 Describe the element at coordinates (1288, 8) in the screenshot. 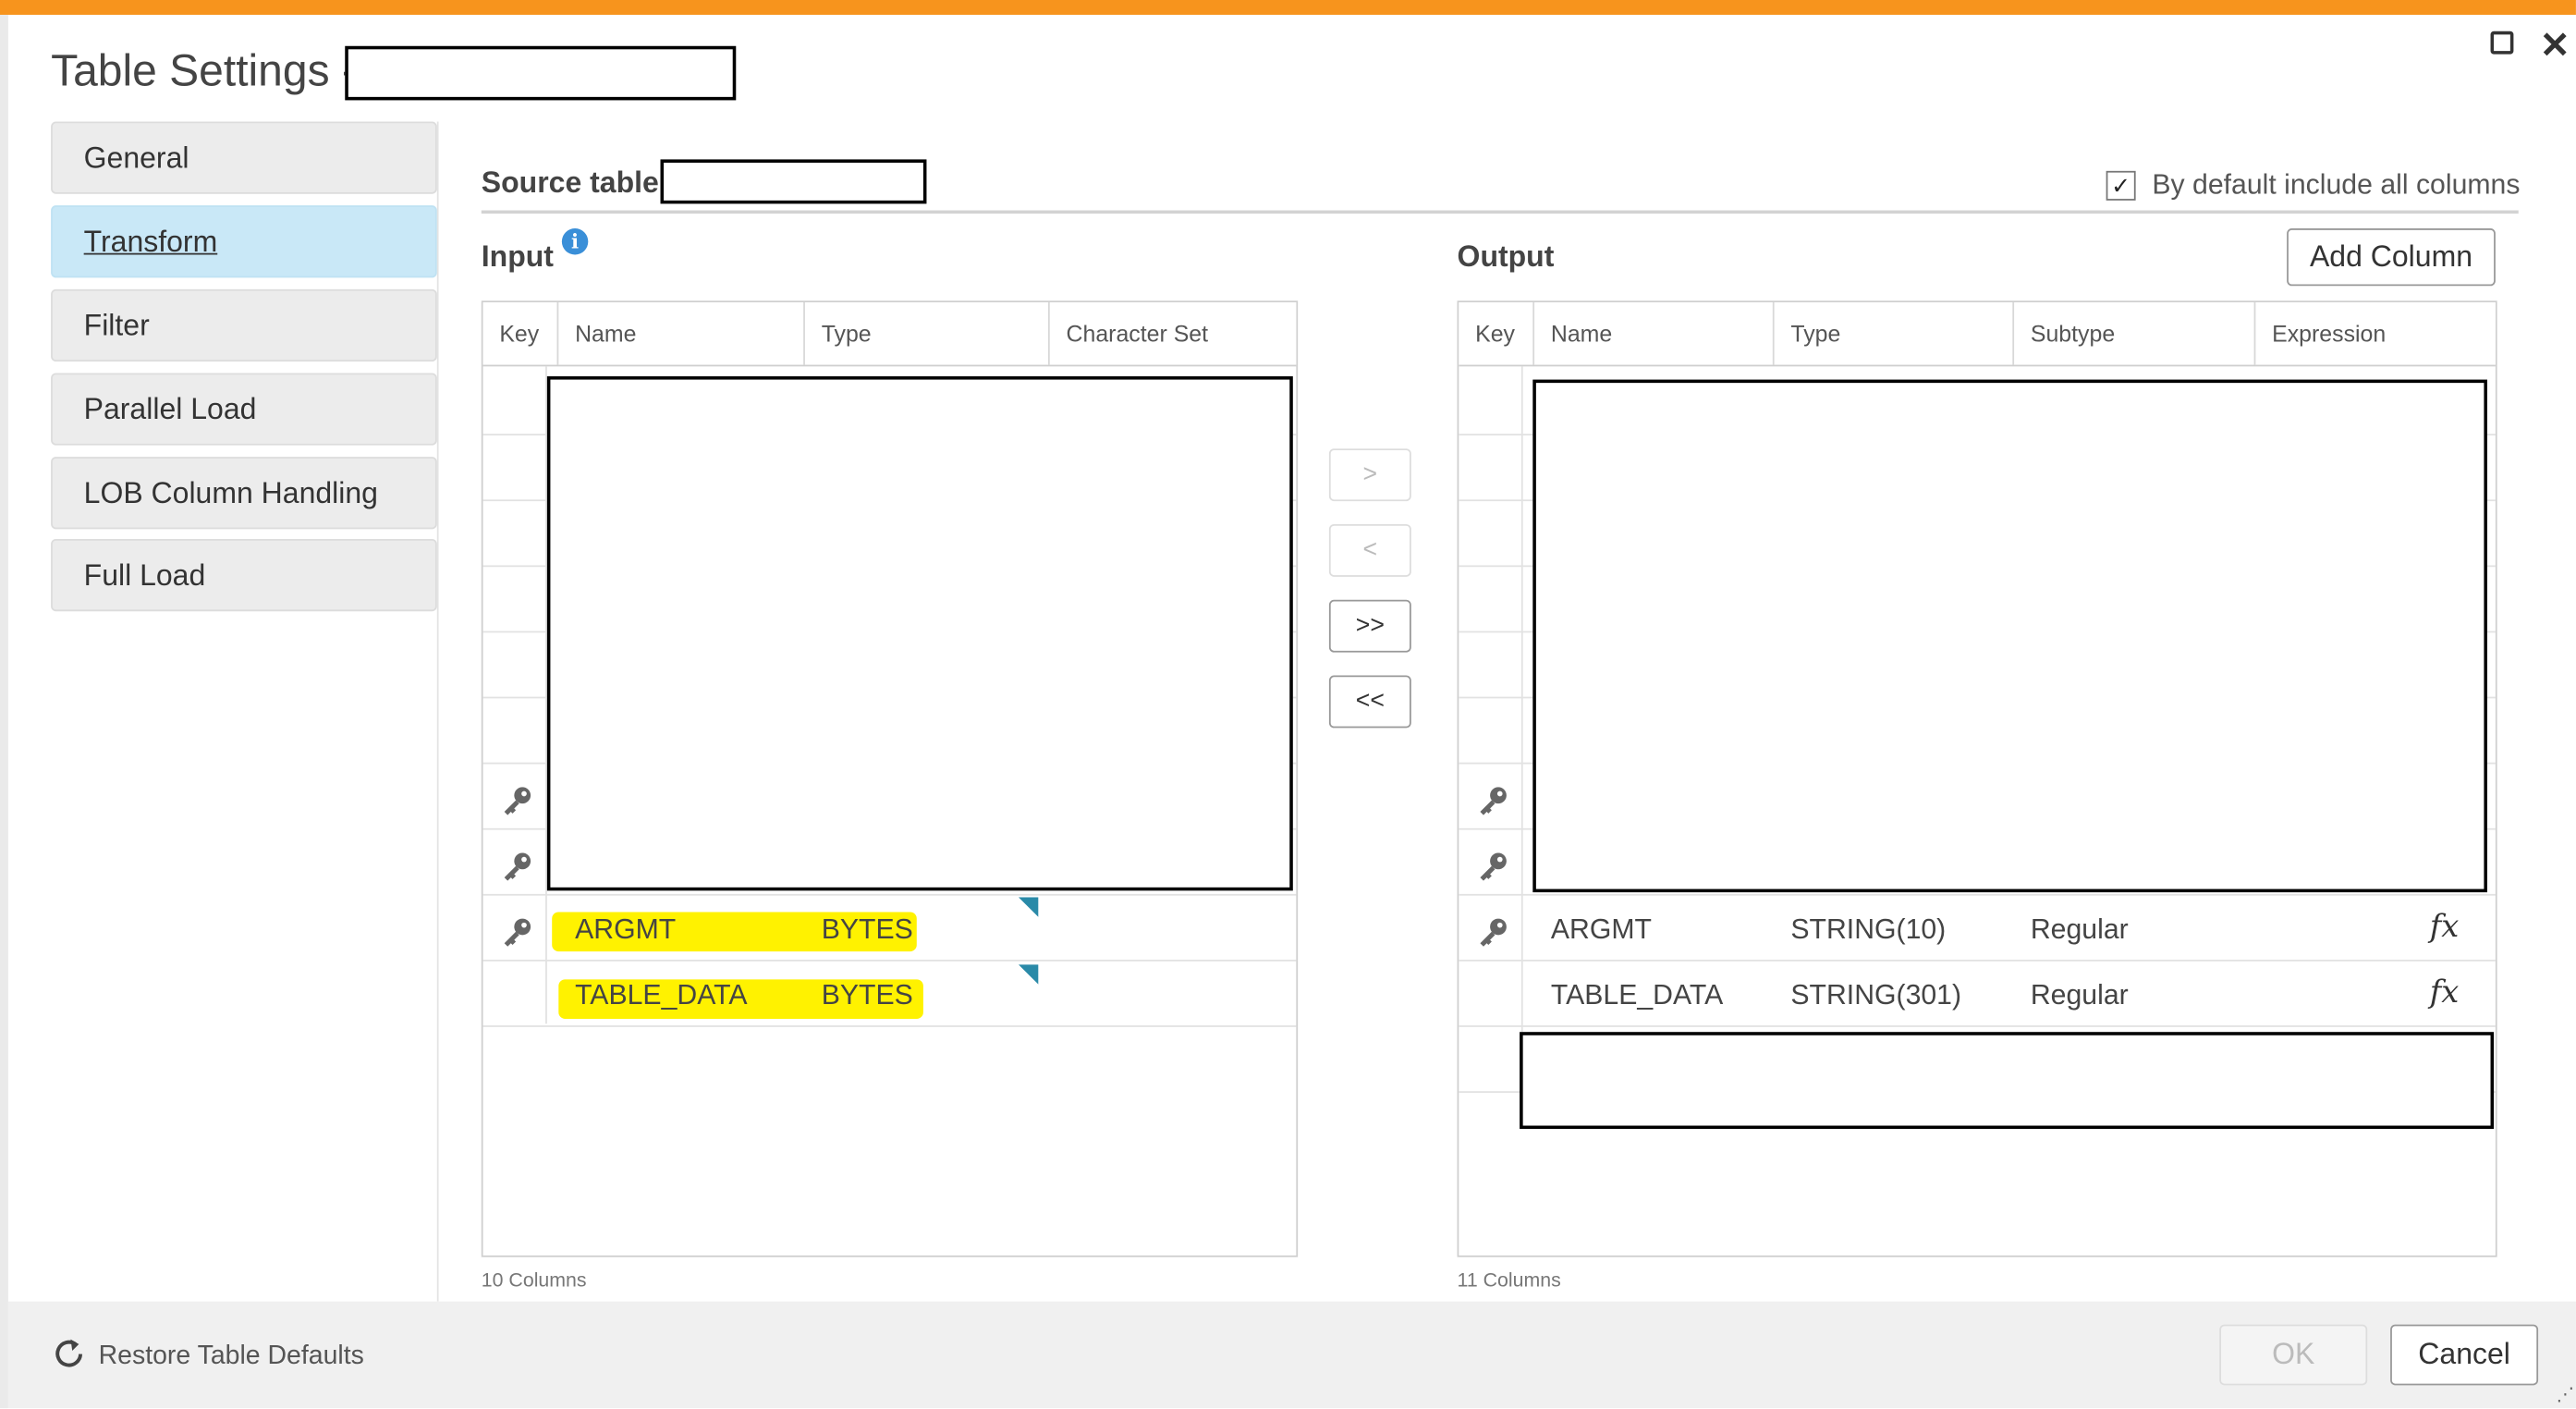

I see `accent-bar` at that location.